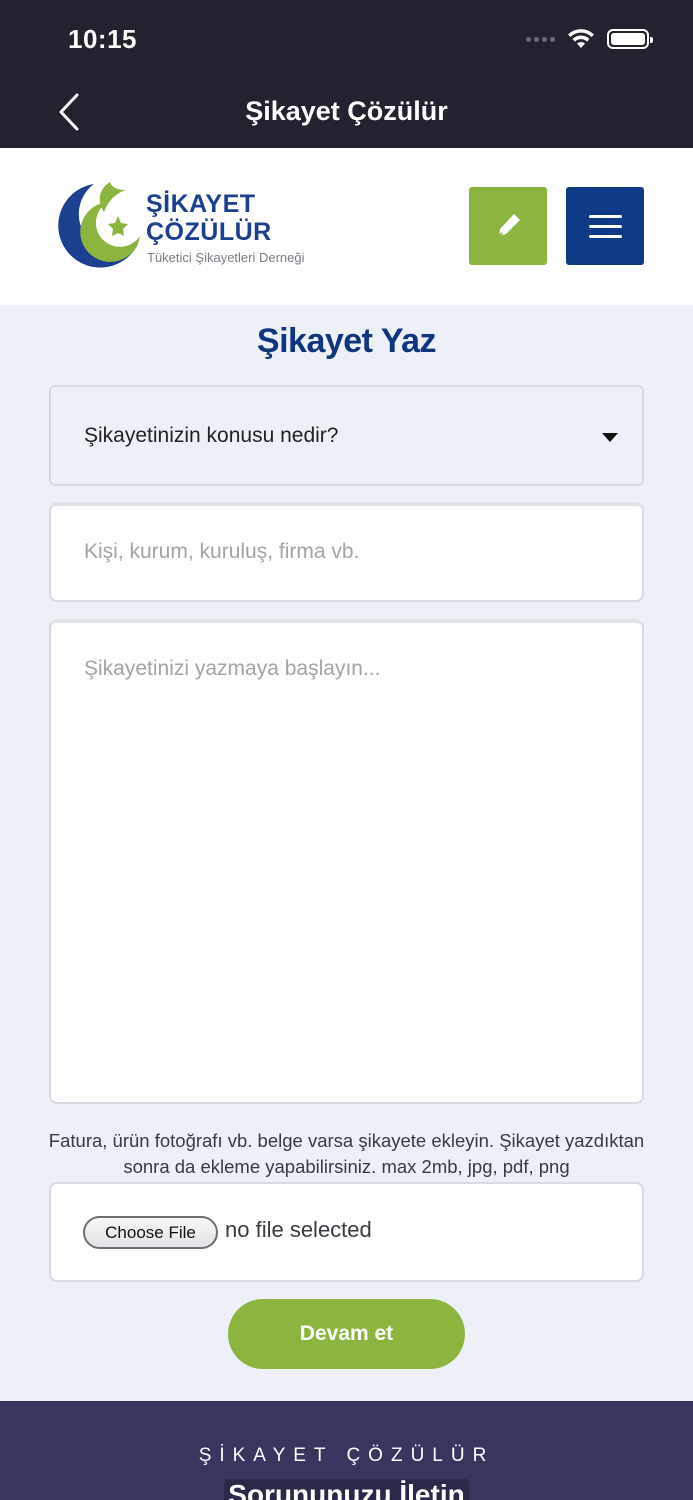  What do you see at coordinates (346, 1334) in the screenshot?
I see `continue-button: Devam et` at bounding box center [346, 1334].